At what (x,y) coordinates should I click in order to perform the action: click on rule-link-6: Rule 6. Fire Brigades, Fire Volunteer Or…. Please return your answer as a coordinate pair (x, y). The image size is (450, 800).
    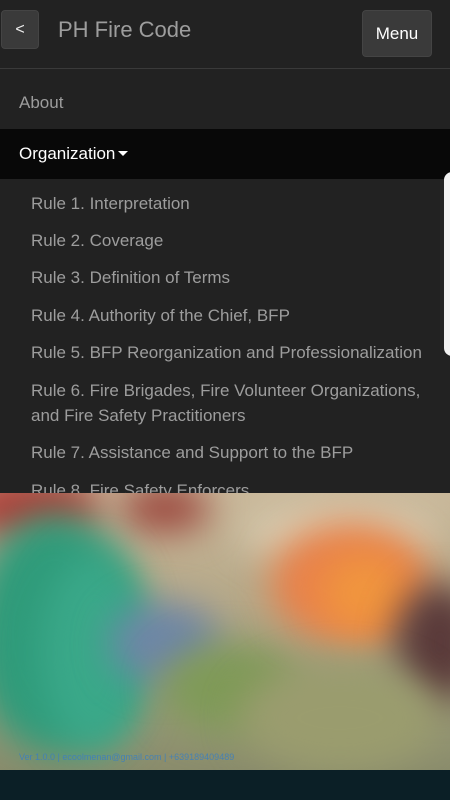
    Looking at the image, I should click on (233, 403).